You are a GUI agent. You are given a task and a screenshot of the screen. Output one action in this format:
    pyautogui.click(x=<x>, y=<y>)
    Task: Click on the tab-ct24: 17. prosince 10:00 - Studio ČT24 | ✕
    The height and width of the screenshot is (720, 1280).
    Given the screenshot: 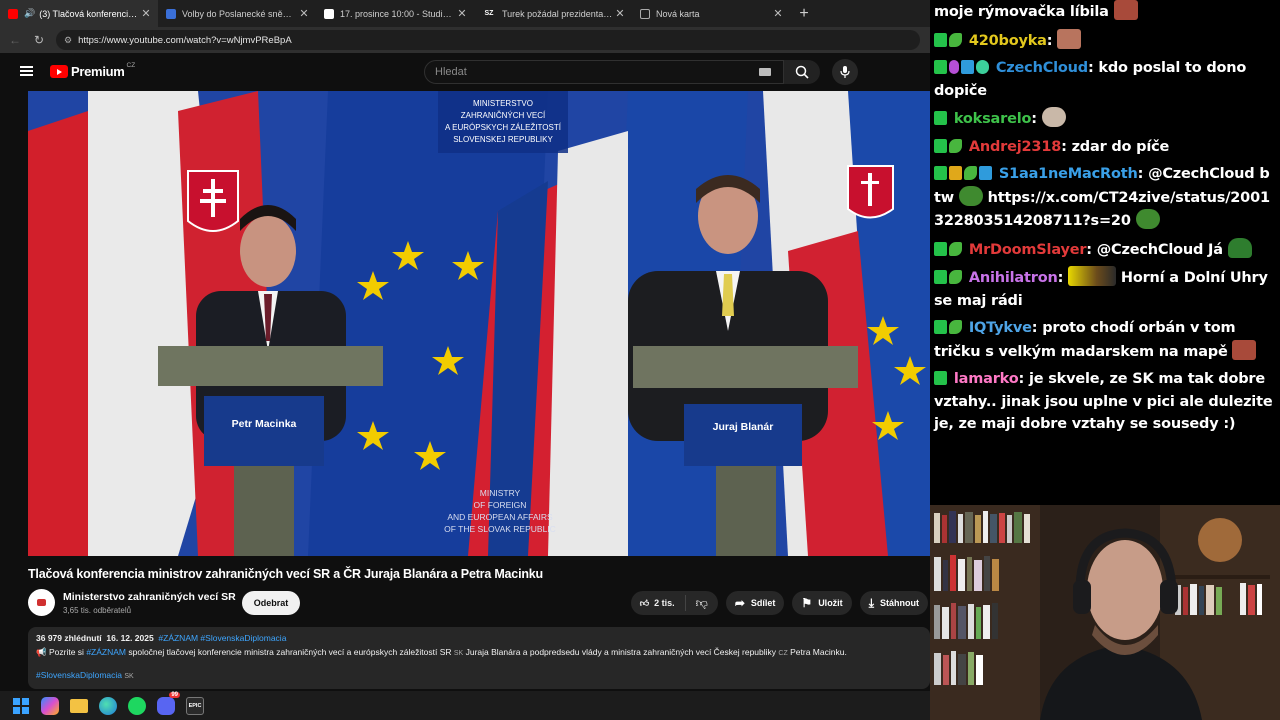 What is the action you would take?
    pyautogui.click(x=395, y=13)
    